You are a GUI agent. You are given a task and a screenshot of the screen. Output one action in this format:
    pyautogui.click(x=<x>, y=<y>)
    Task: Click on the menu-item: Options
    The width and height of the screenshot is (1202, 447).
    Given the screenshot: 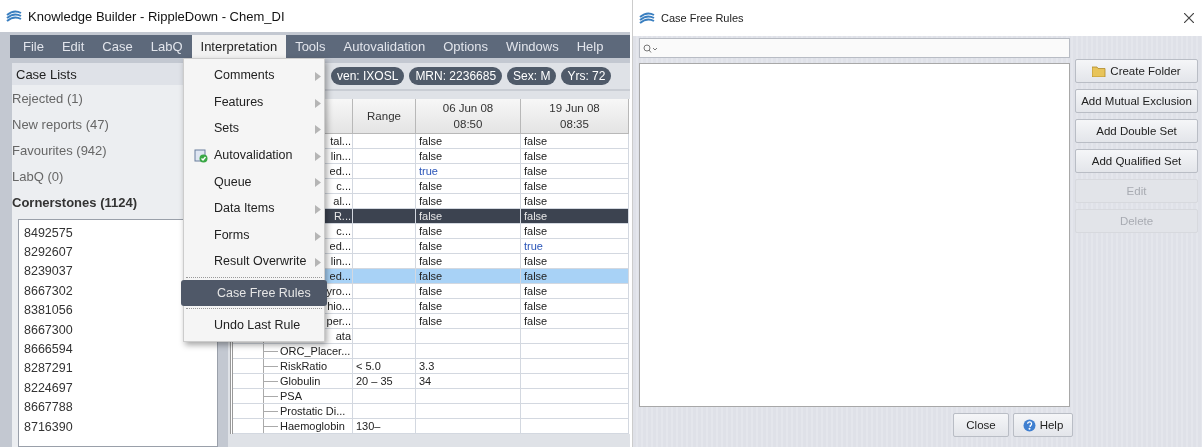 What is the action you would take?
    pyautogui.click(x=465, y=46)
    